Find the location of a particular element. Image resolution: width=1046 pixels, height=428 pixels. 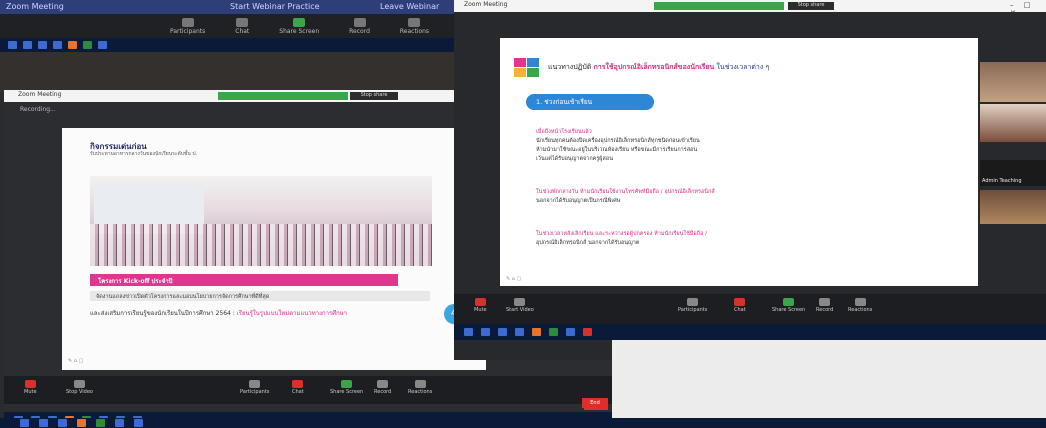

slide-banner: โครงการ Kick-off ประจำปี is located at coordinates (244, 280).